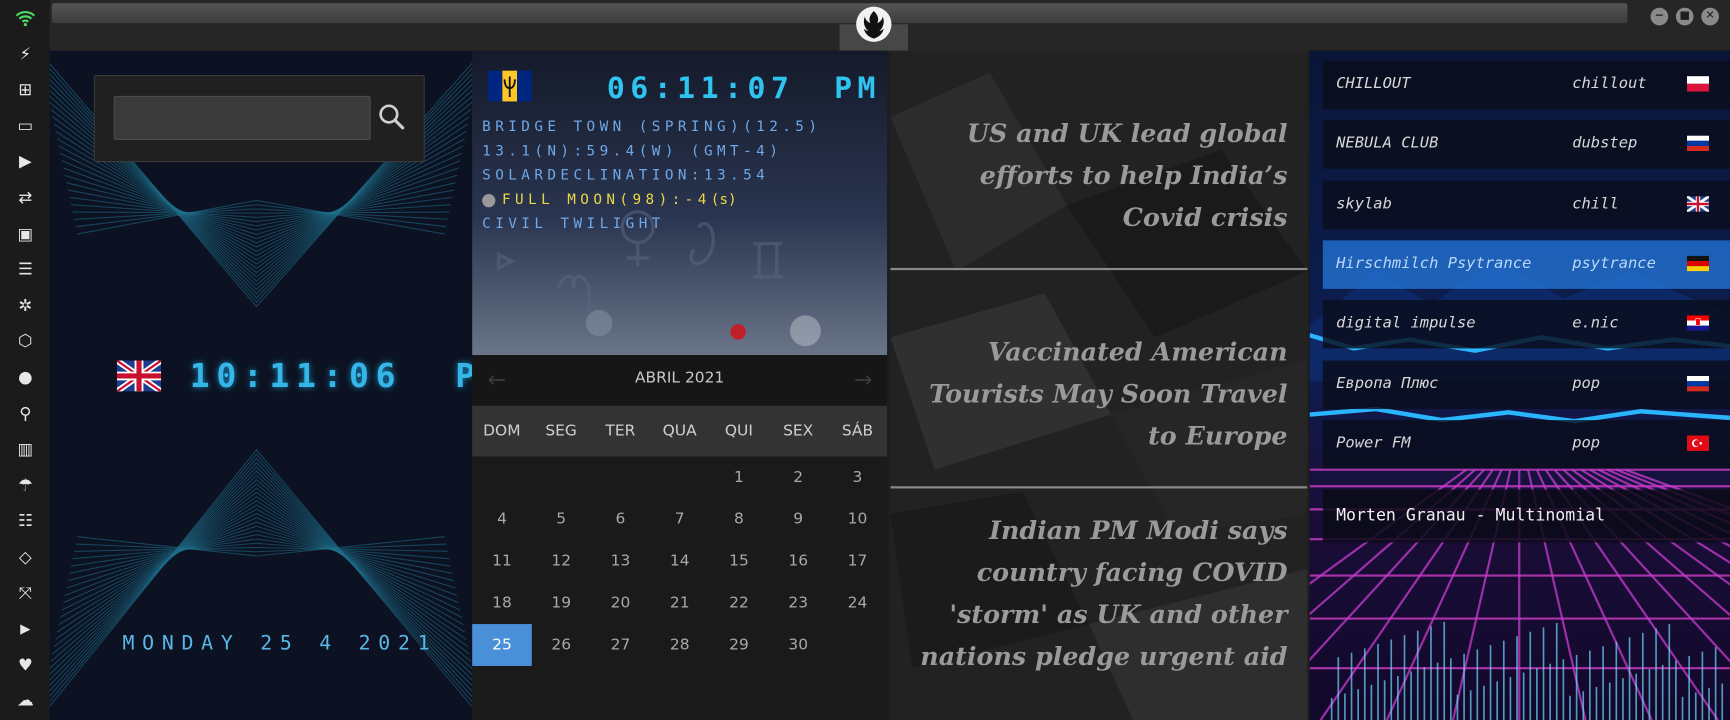  I want to click on calendar-day: 7, so click(680, 519).